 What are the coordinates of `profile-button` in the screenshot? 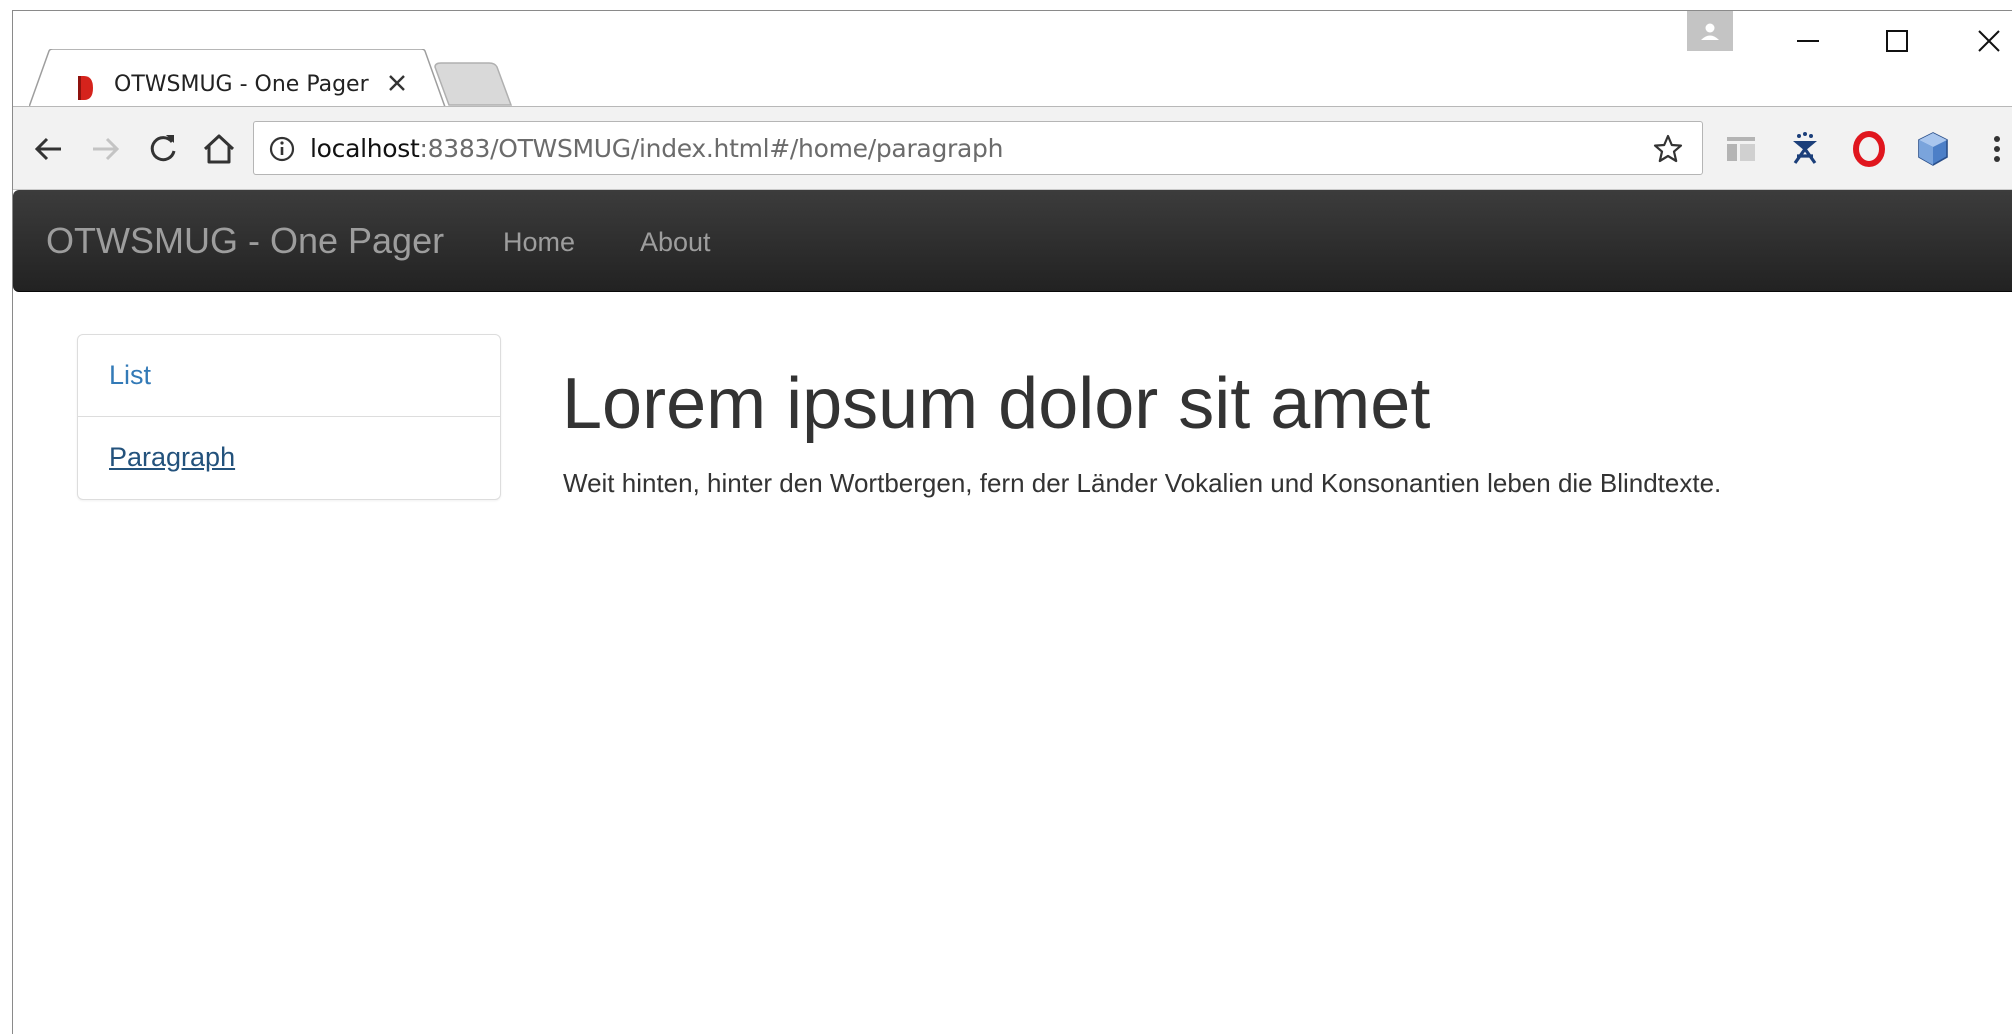 It's located at (1710, 31).